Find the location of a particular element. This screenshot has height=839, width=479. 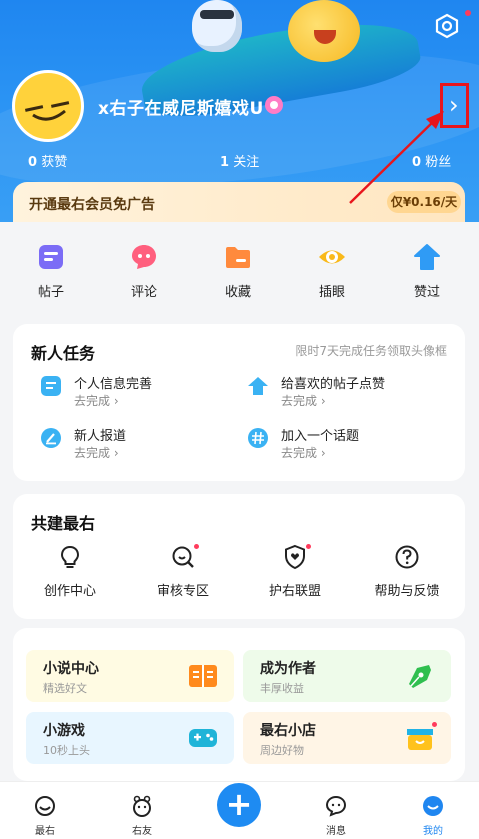

stat-following-count: 1 is located at coordinates (225, 162).